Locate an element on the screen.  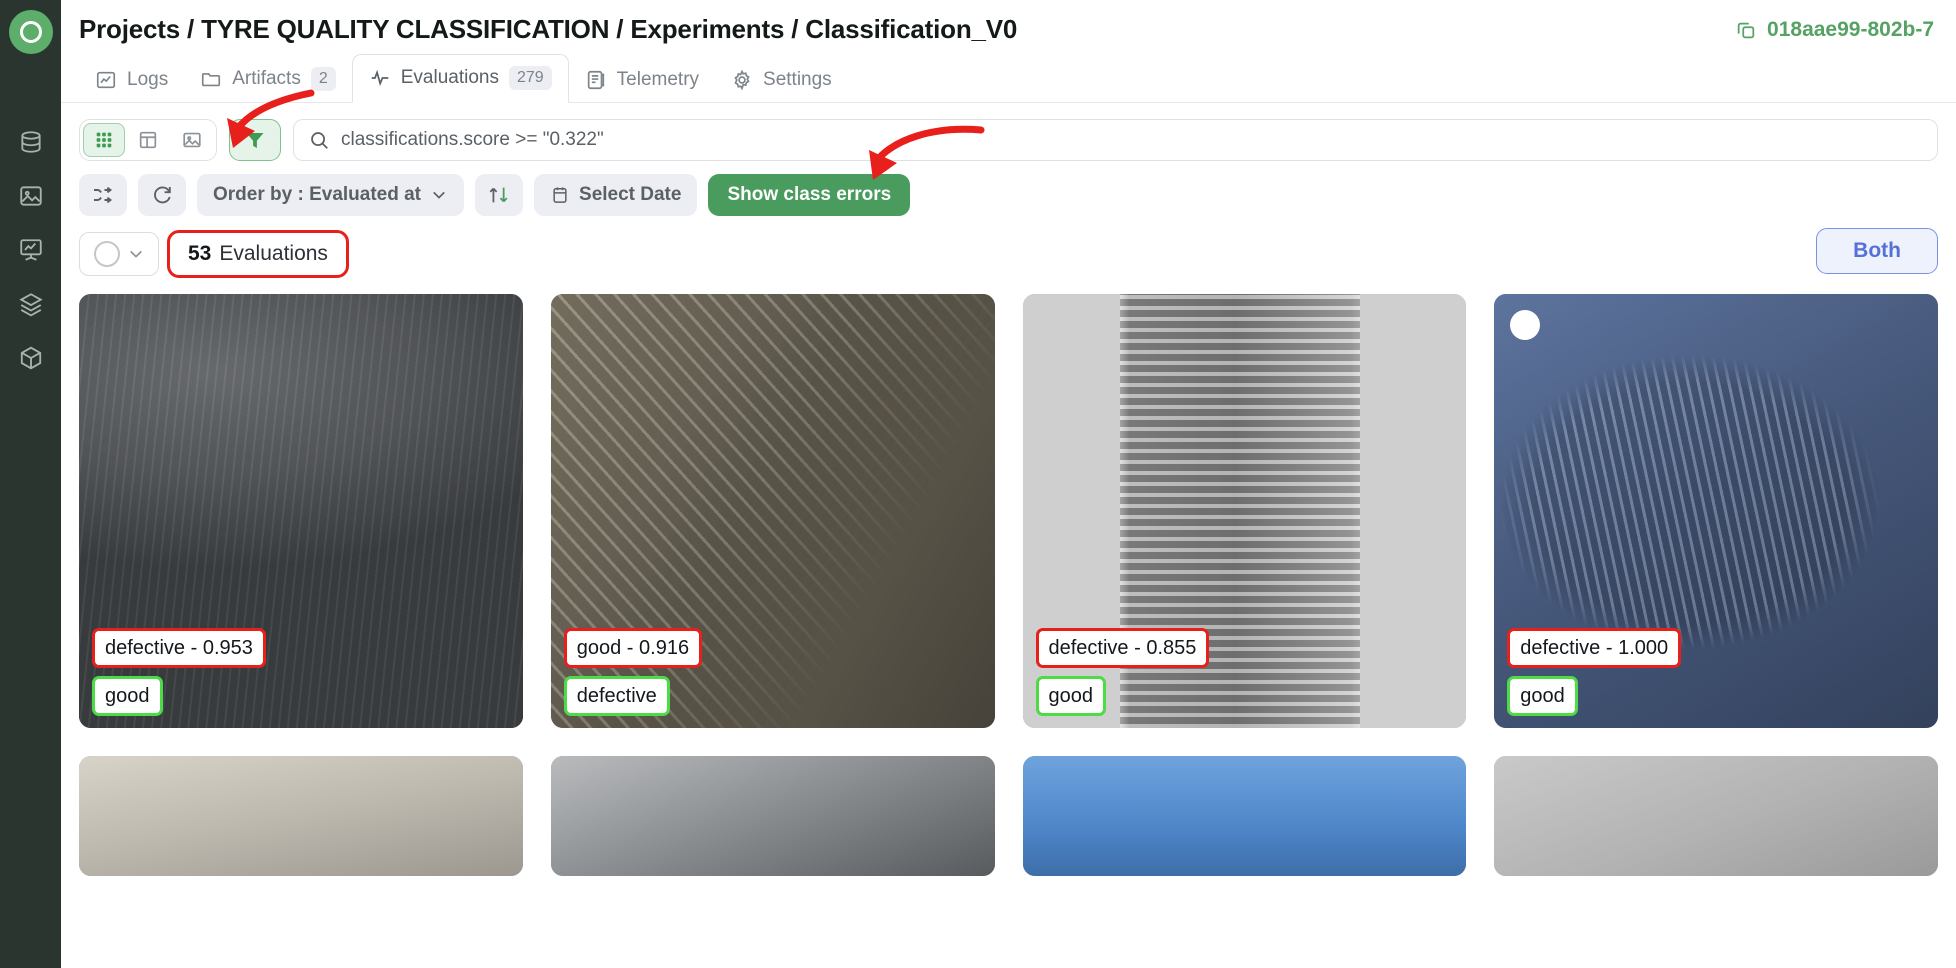
search-icon is located at coordinates (319, 140).